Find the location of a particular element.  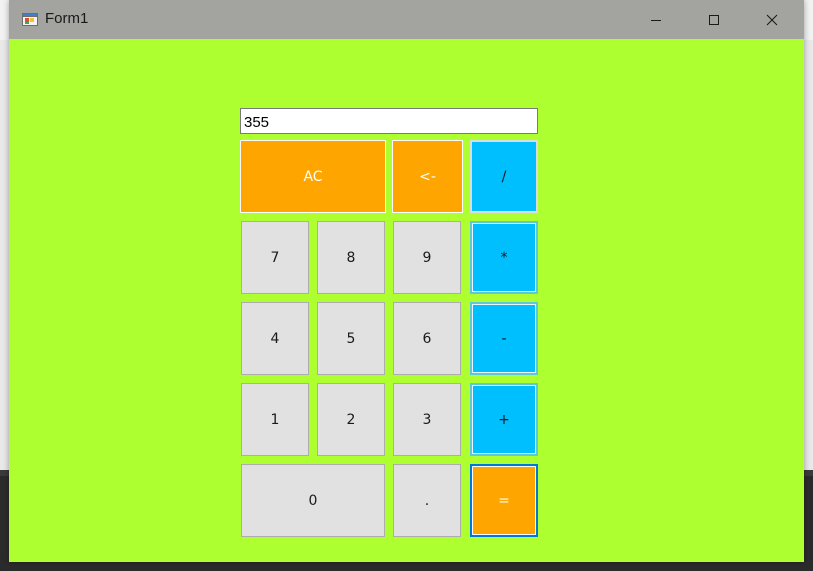

maximize-button is located at coordinates (714, 19).